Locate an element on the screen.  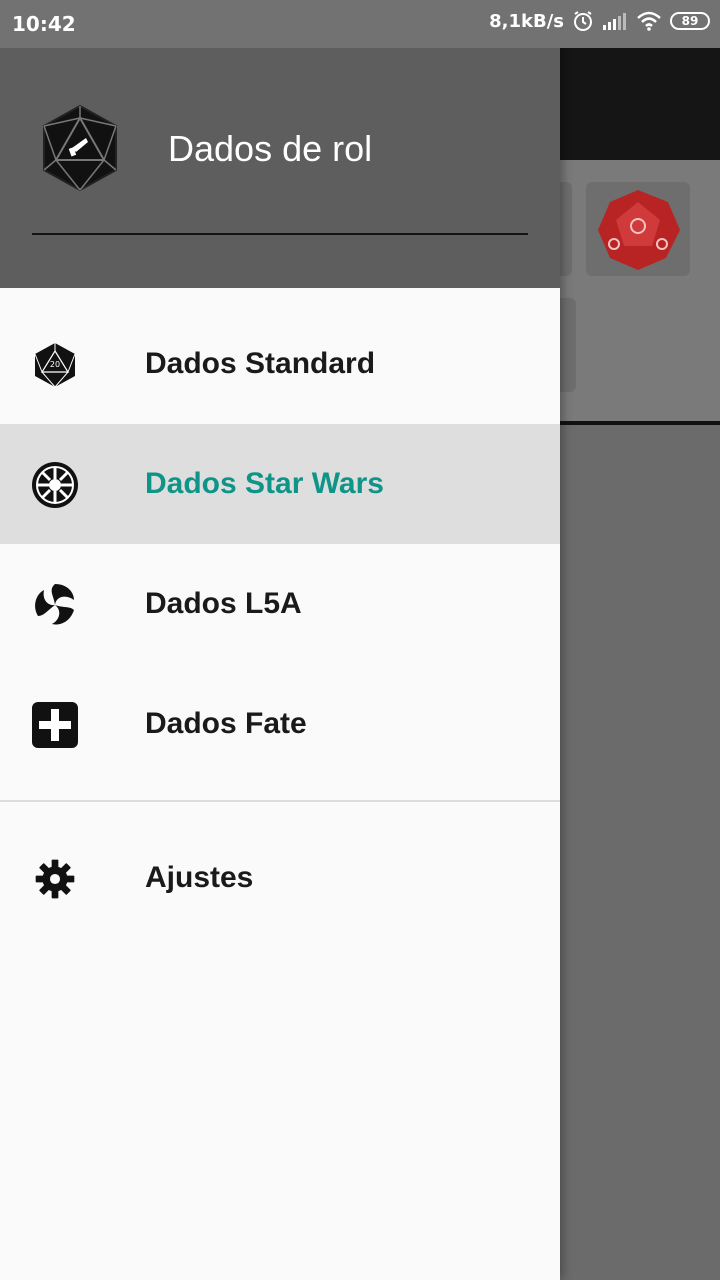
imperial-emblem-icon is located at coordinates (55, 485).